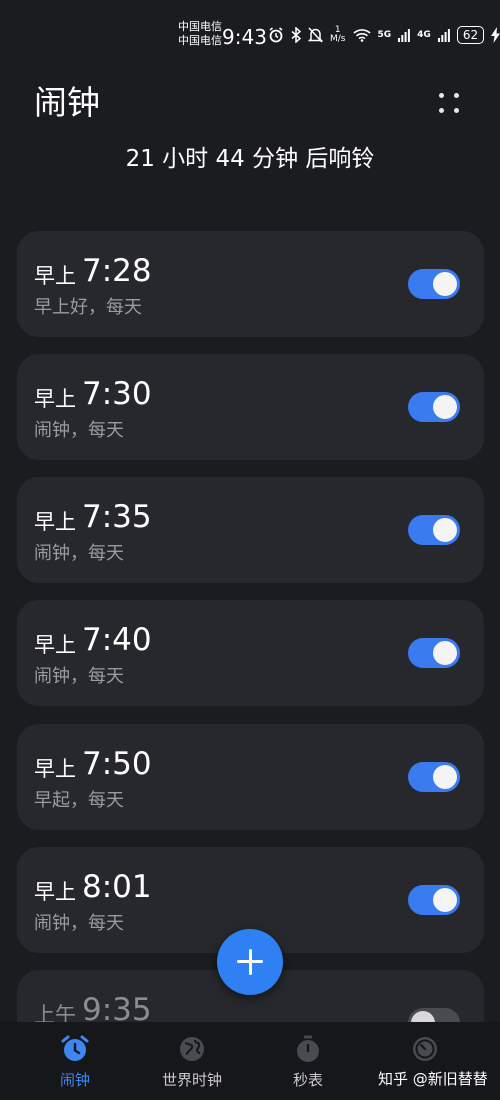 This screenshot has width=500, height=1100. I want to click on status-icons: 1 M/s 5G 4G 62, so click(384, 35).